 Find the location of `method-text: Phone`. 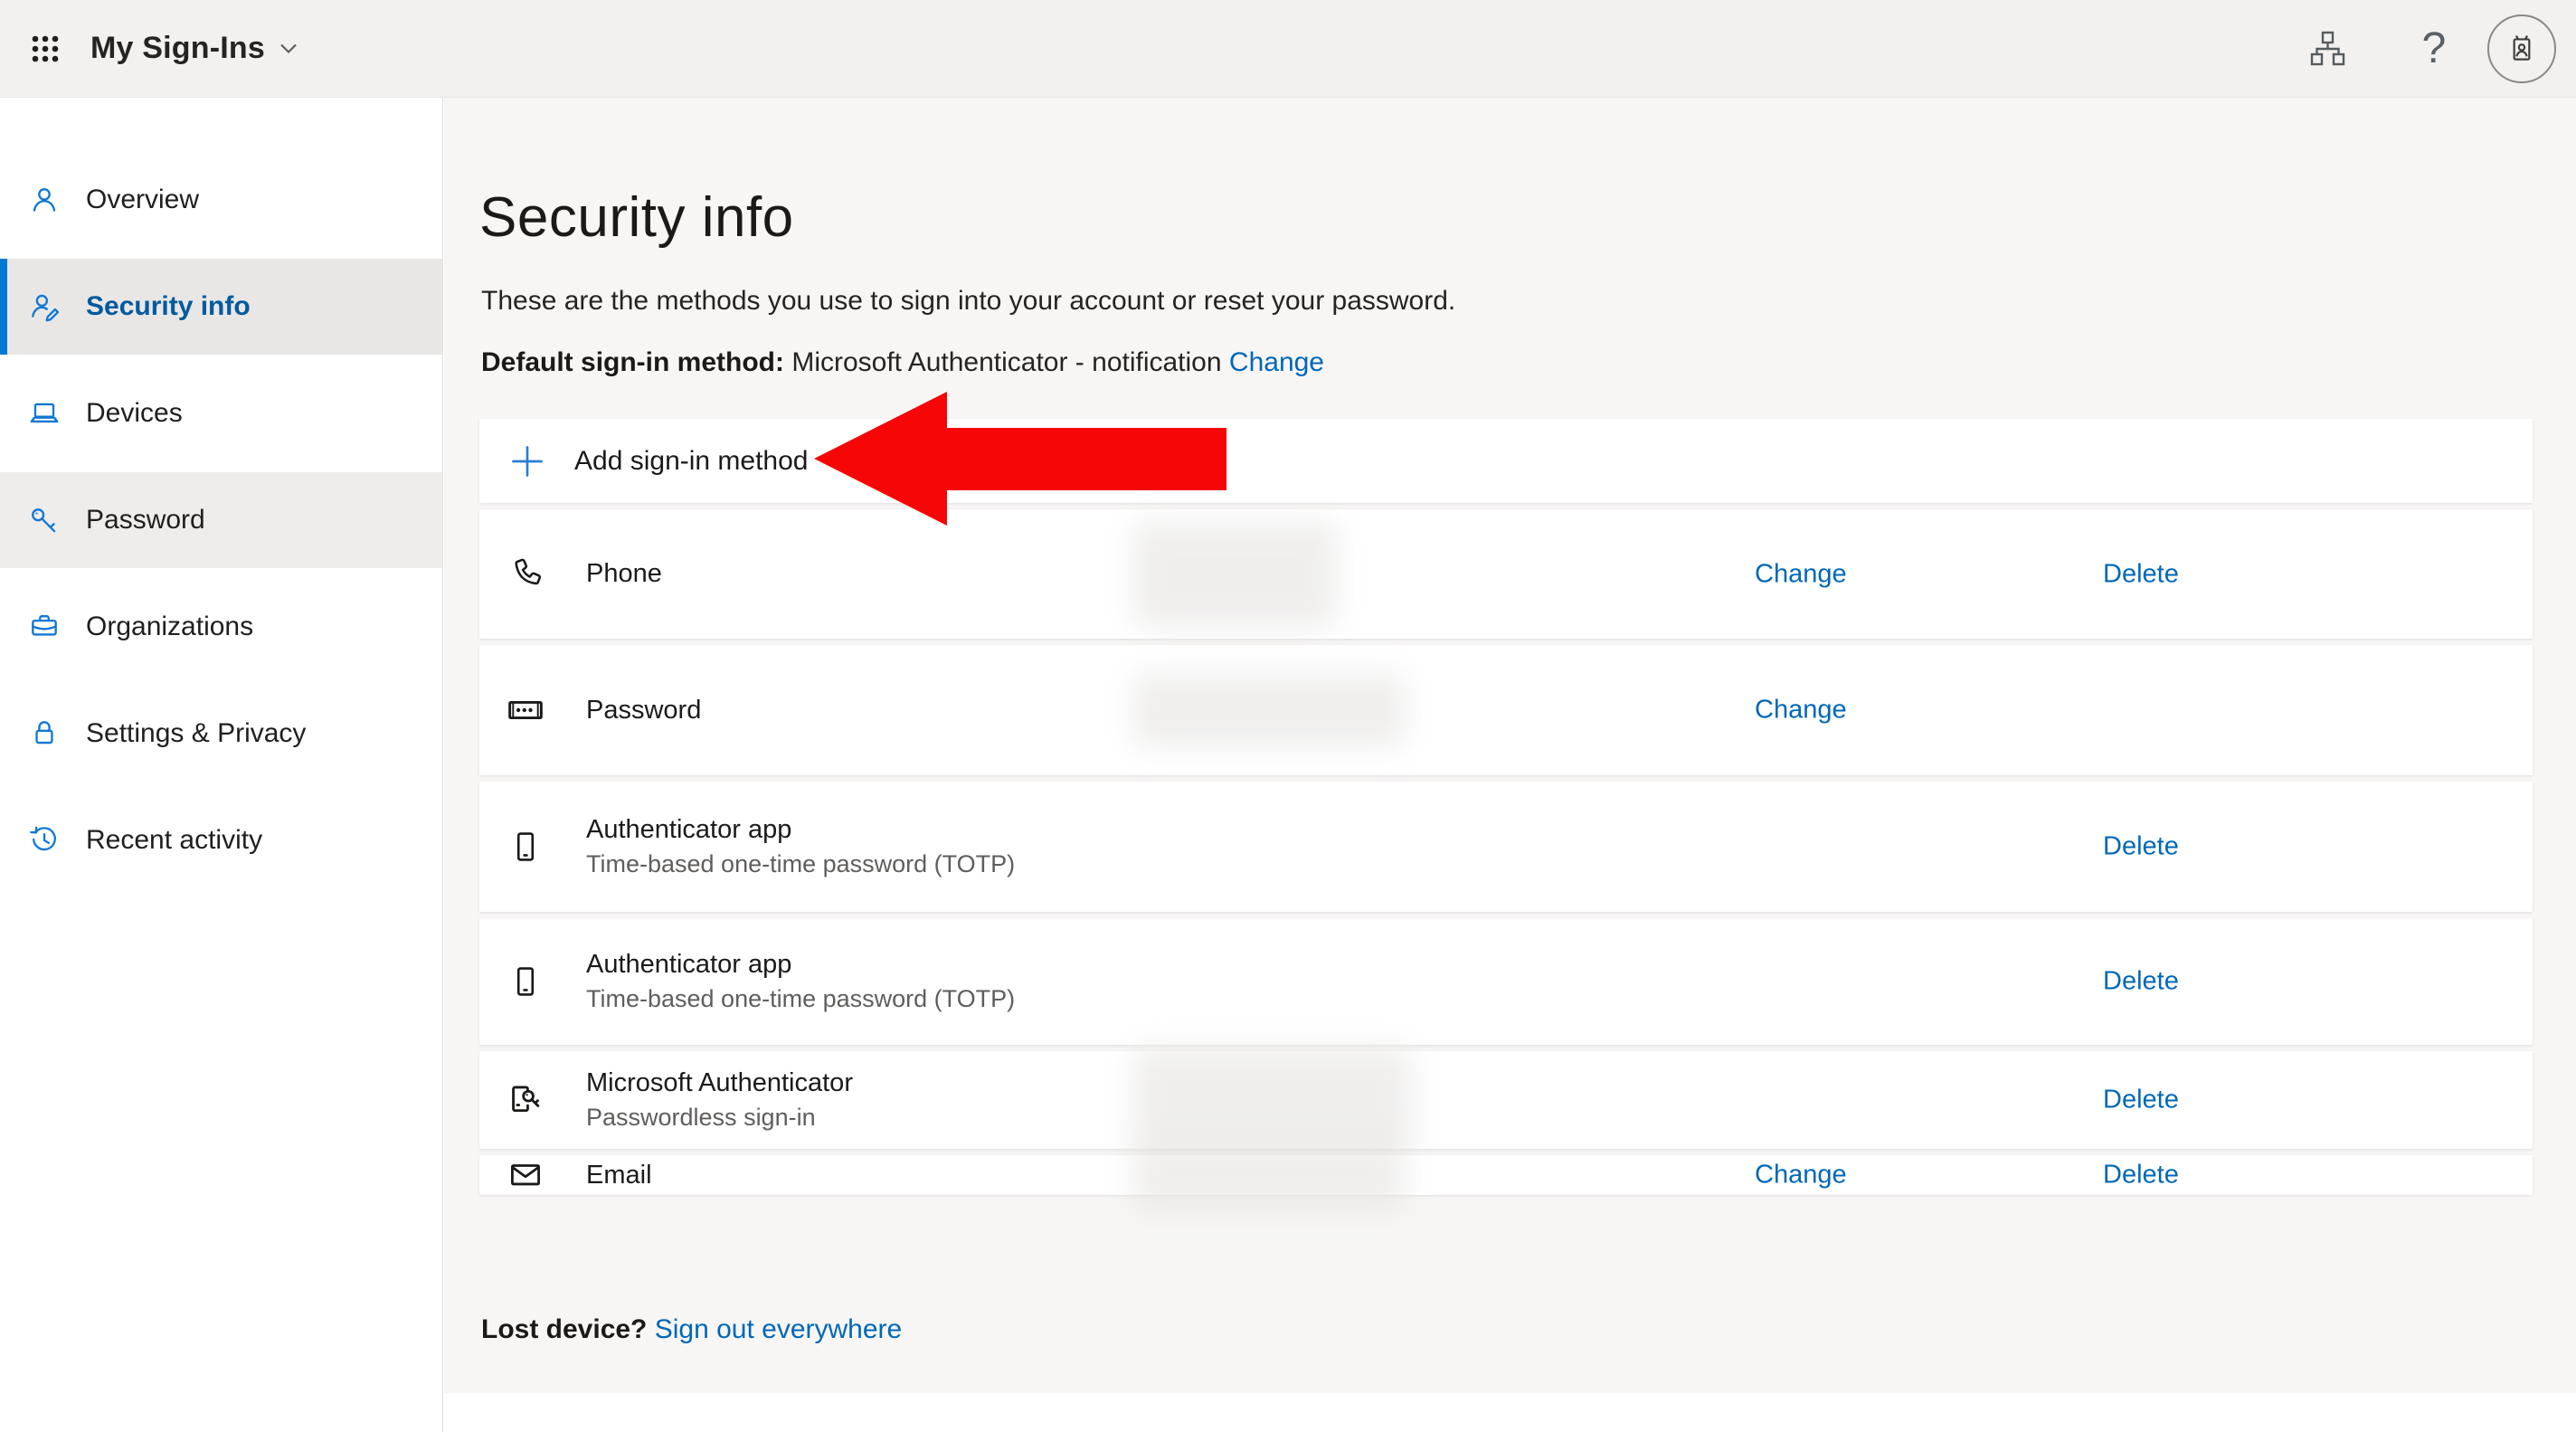

method-text: Phone is located at coordinates (624, 574).